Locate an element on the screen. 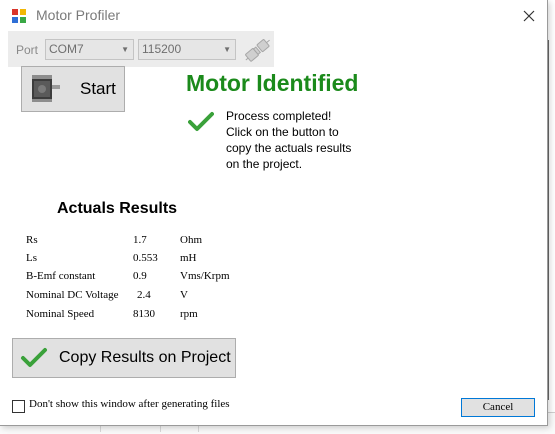  result-unit: mH is located at coordinates (188, 258).